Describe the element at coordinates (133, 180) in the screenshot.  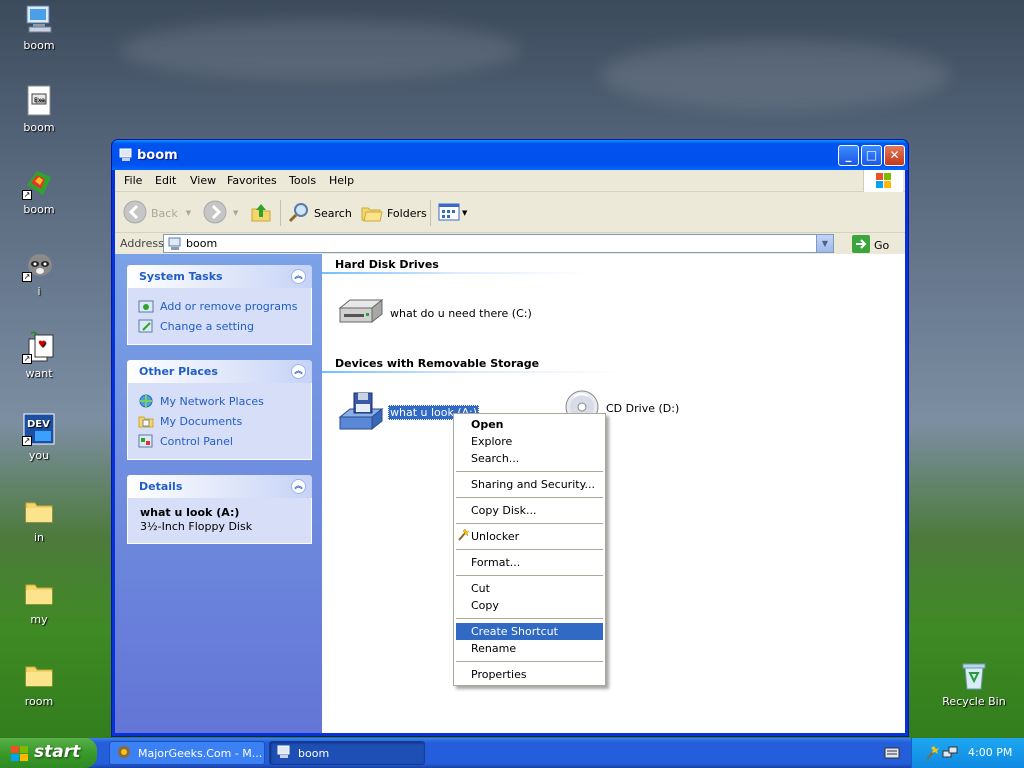
I see `menu-file: File` at that location.